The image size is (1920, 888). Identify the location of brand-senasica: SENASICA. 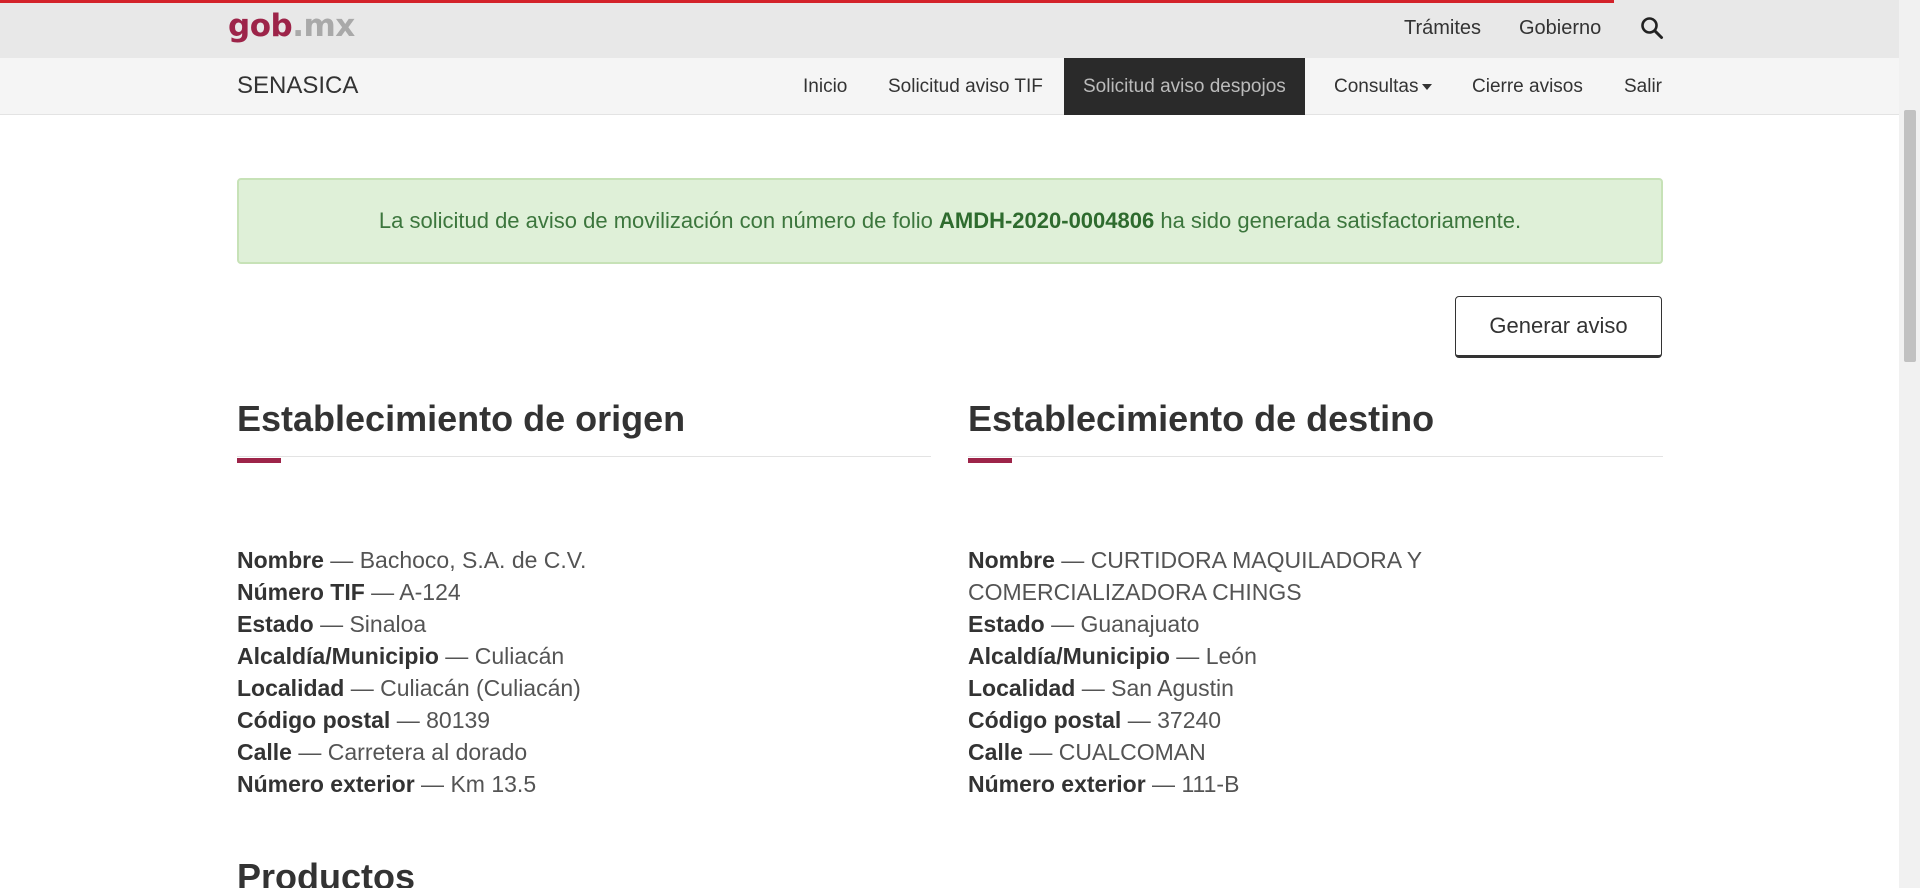
(297, 86).